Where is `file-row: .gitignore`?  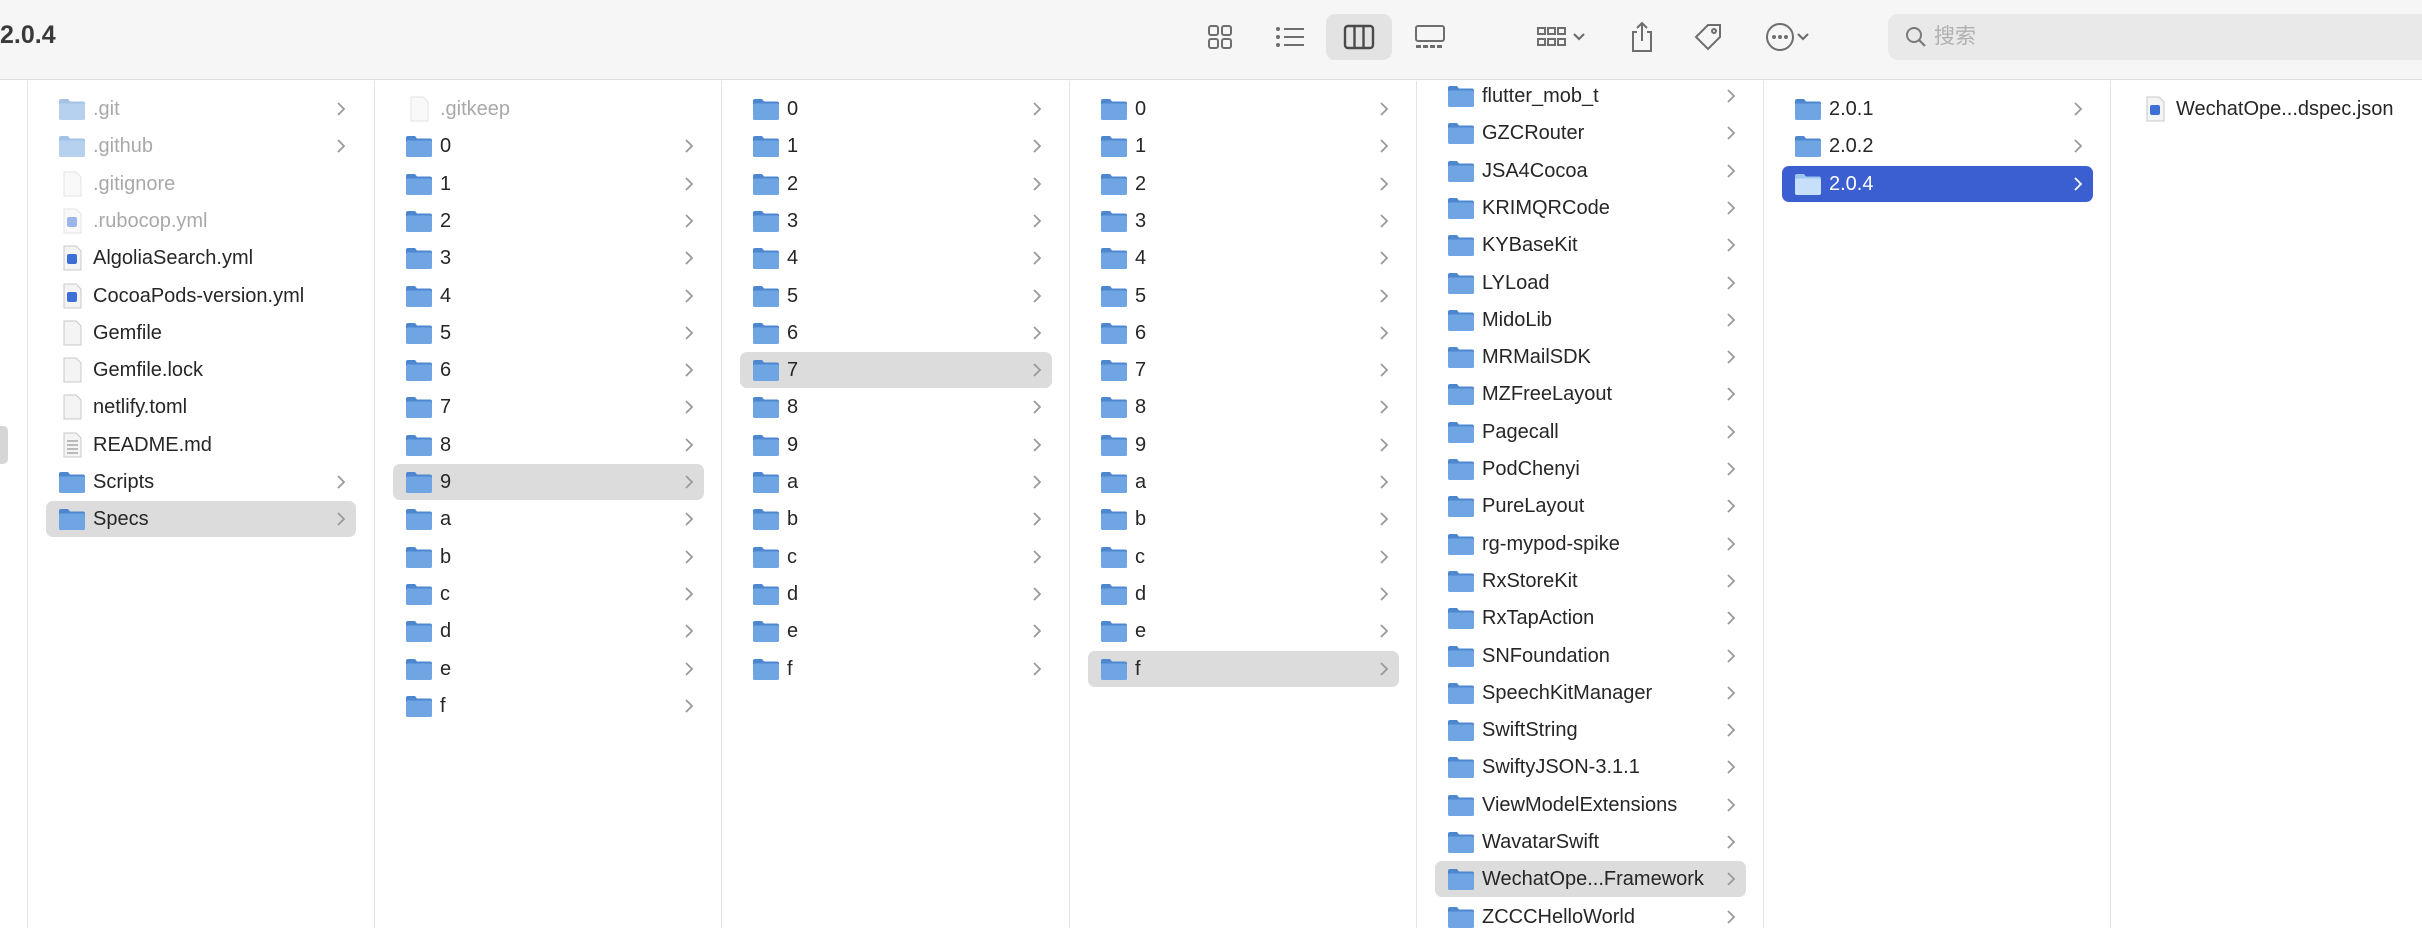
file-row: .gitignore is located at coordinates (201, 184).